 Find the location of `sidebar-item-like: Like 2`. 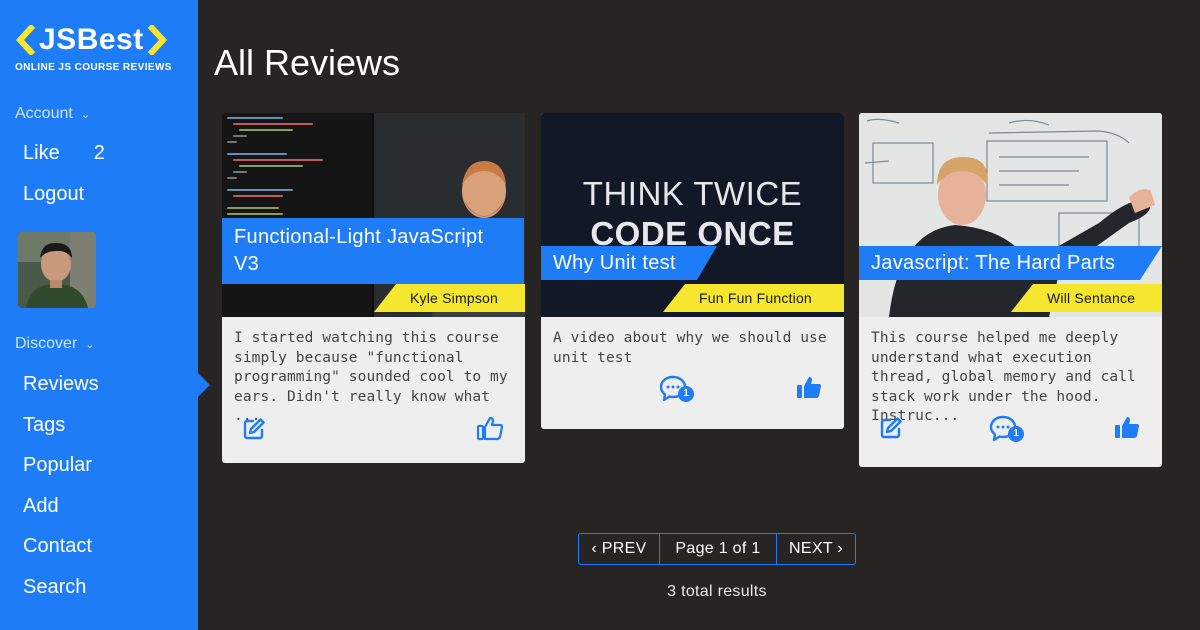

sidebar-item-like: Like 2 is located at coordinates (64, 153).